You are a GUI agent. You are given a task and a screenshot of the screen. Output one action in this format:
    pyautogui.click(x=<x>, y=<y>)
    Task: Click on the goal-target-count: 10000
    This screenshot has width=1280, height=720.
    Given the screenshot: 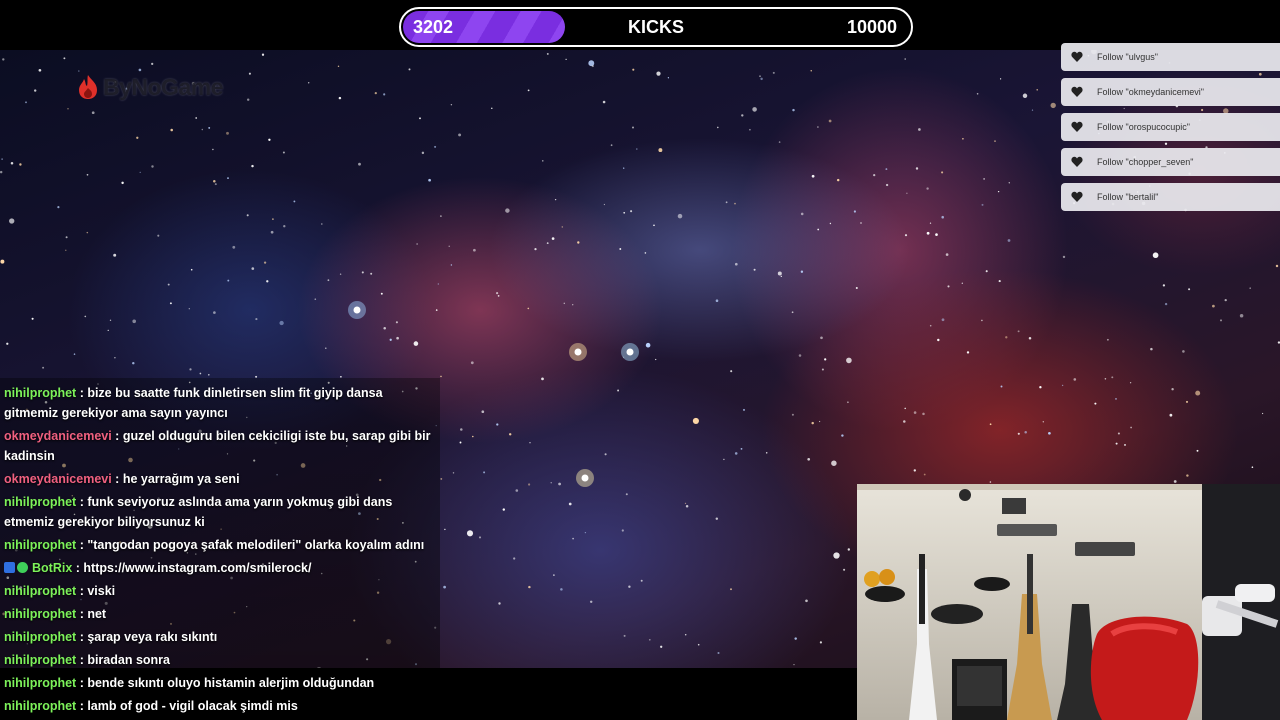 What is the action you would take?
    pyautogui.click(x=871, y=27)
    